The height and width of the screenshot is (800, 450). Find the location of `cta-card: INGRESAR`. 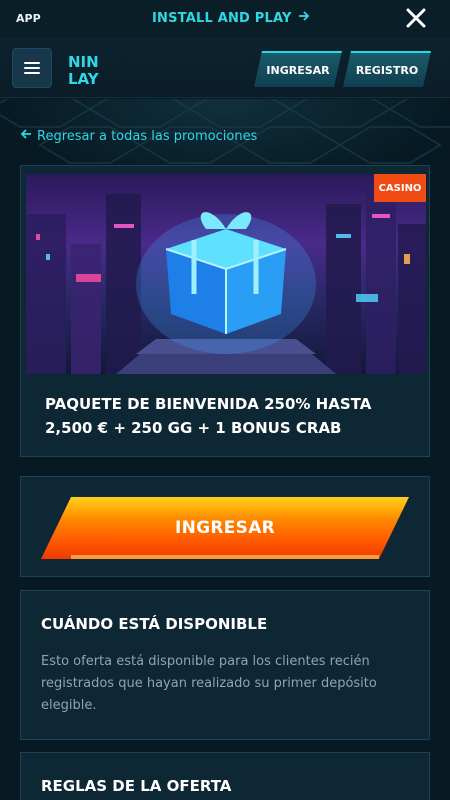

cta-card: INGRESAR is located at coordinates (225, 526).